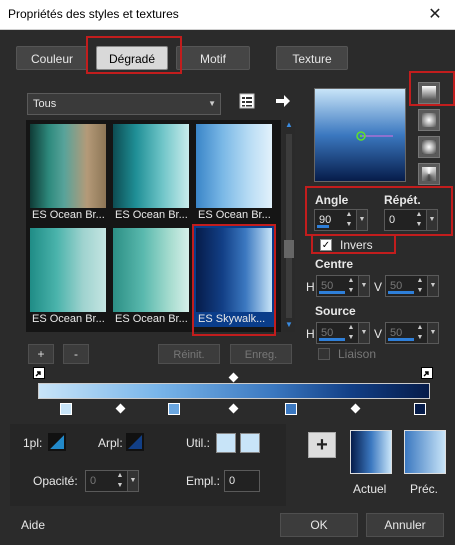 The height and width of the screenshot is (545, 455). What do you see at coordinates (427, 373) in the screenshot?
I see `end-opacity-stop` at bounding box center [427, 373].